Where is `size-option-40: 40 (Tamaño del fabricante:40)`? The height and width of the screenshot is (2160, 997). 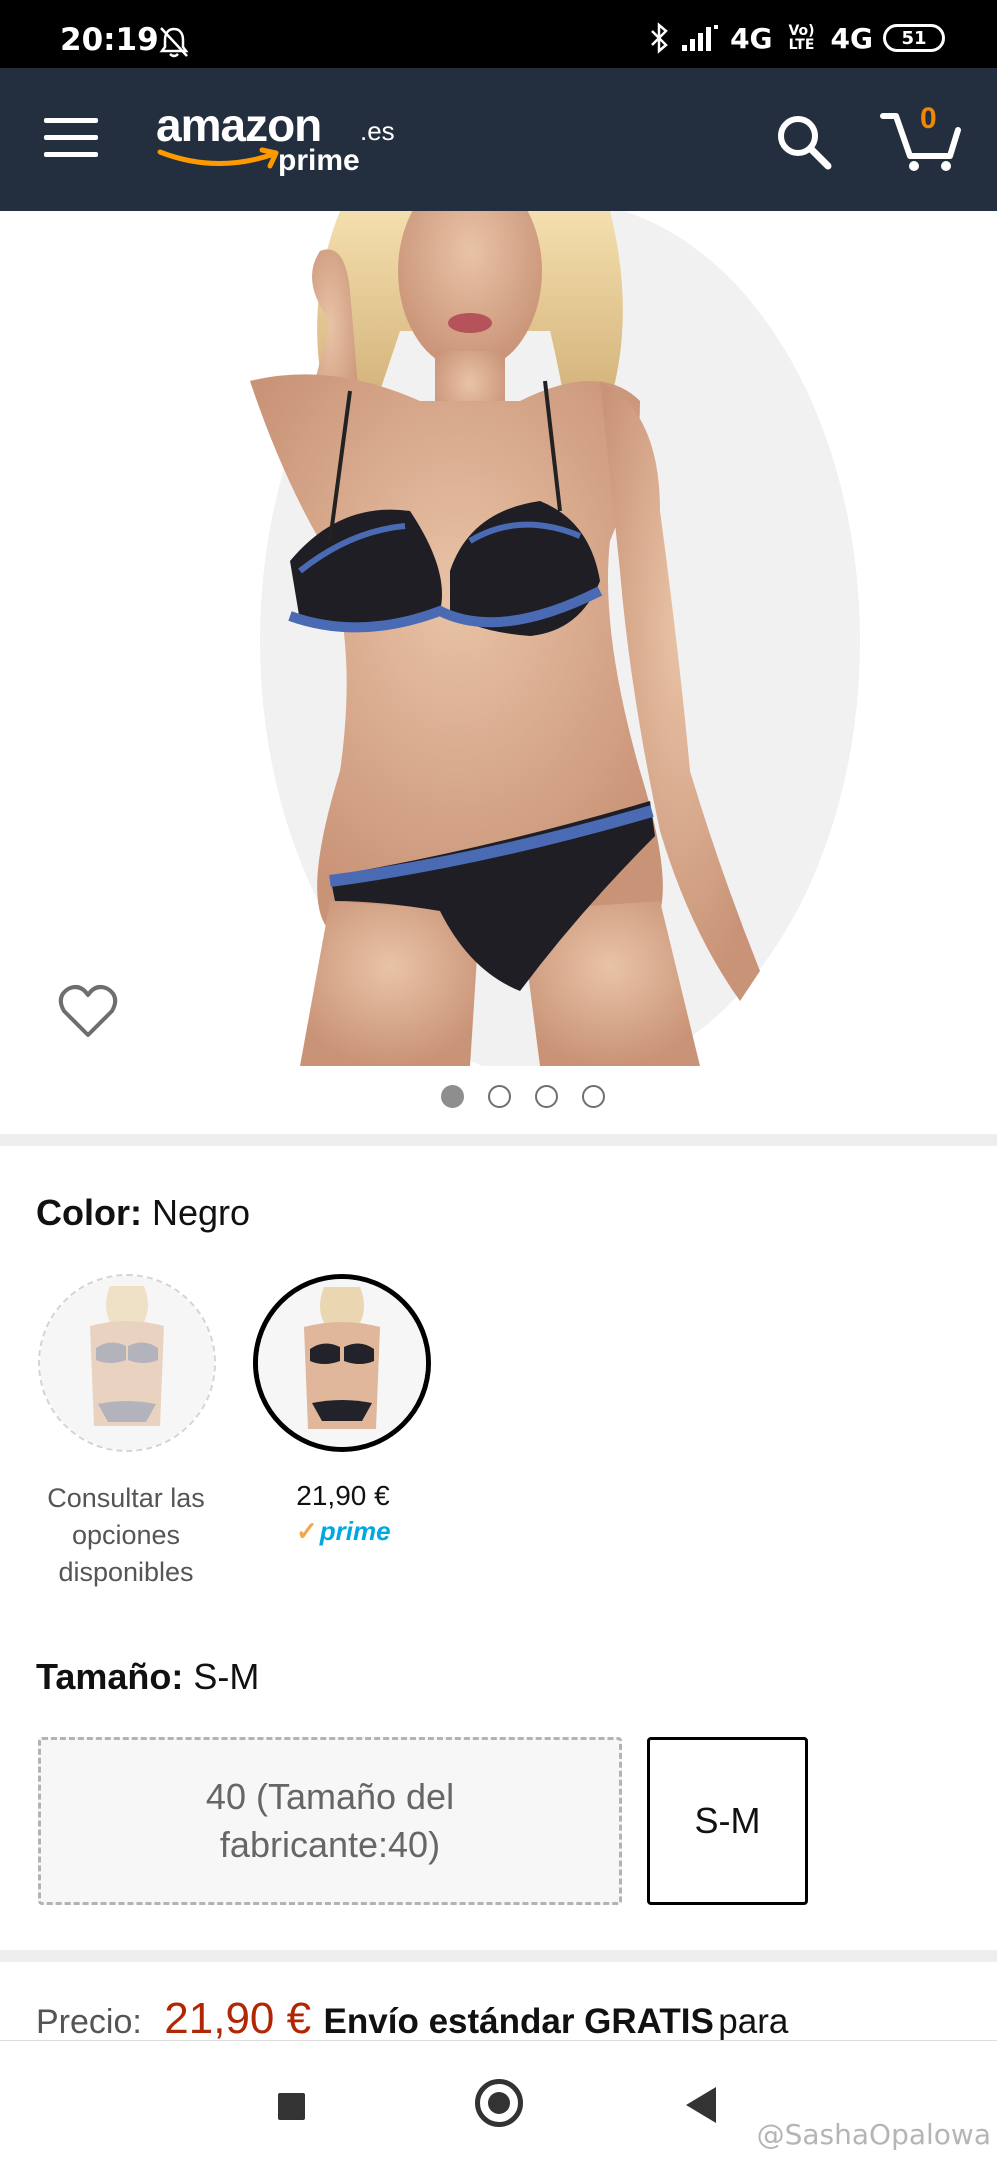 size-option-40: 40 (Tamaño del fabricante:40) is located at coordinates (330, 1821).